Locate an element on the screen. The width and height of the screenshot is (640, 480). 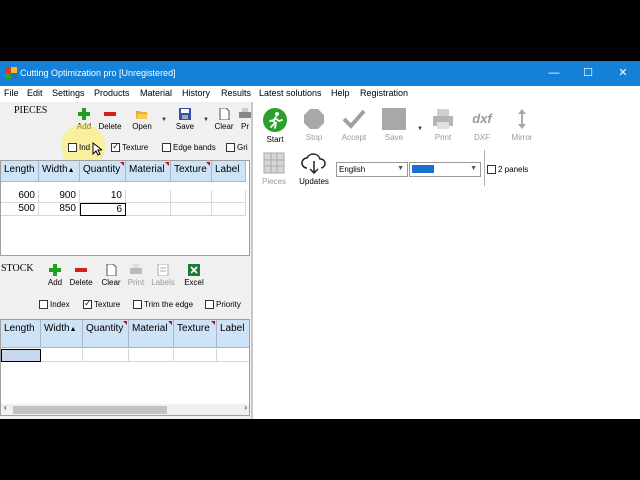
pieces-view-button: Pieces is located at coordinates (274, 169).